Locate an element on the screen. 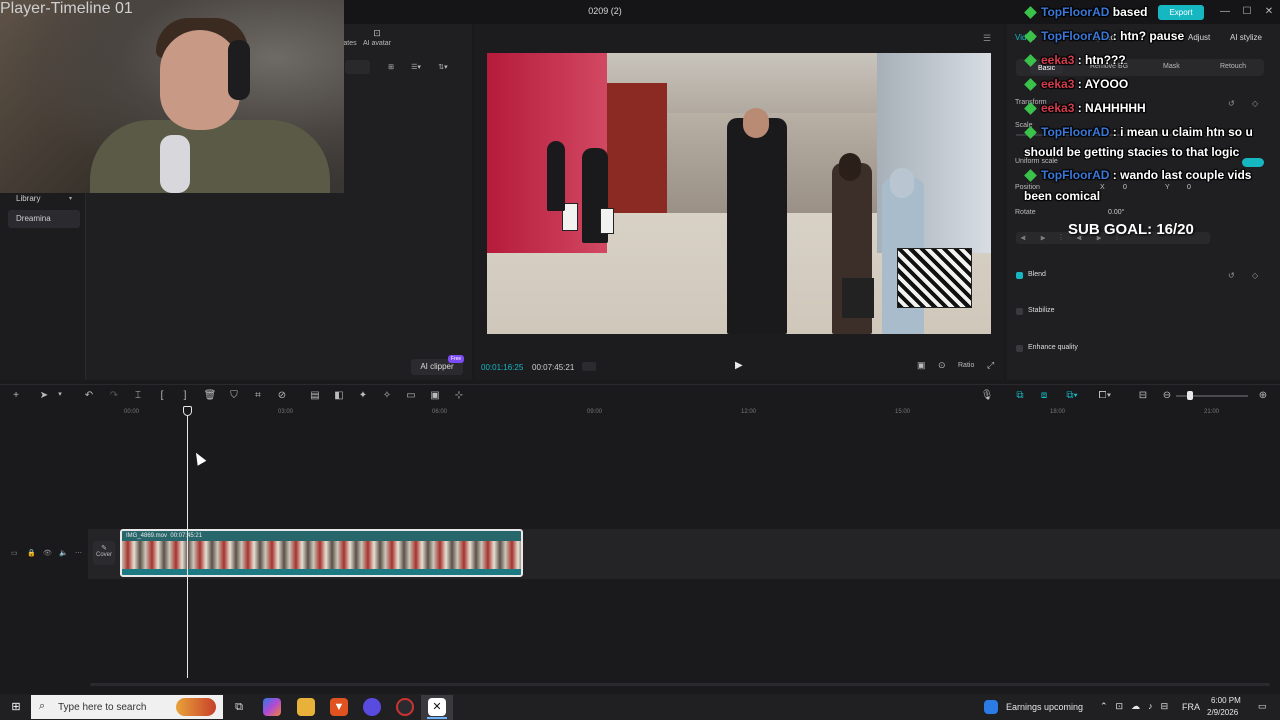  tab-adjust: Adjust is located at coordinates (1199, 37).